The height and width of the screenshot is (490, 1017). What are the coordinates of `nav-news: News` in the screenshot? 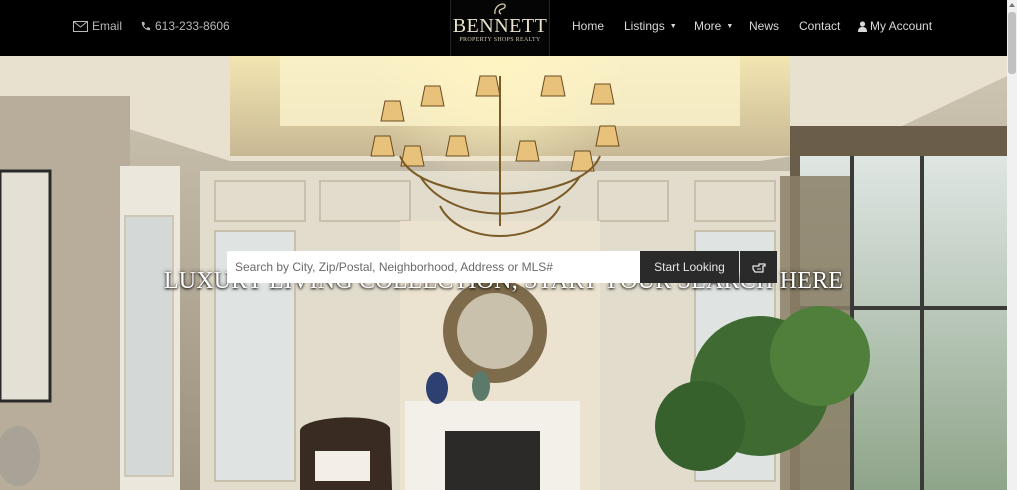 It's located at (764, 26).